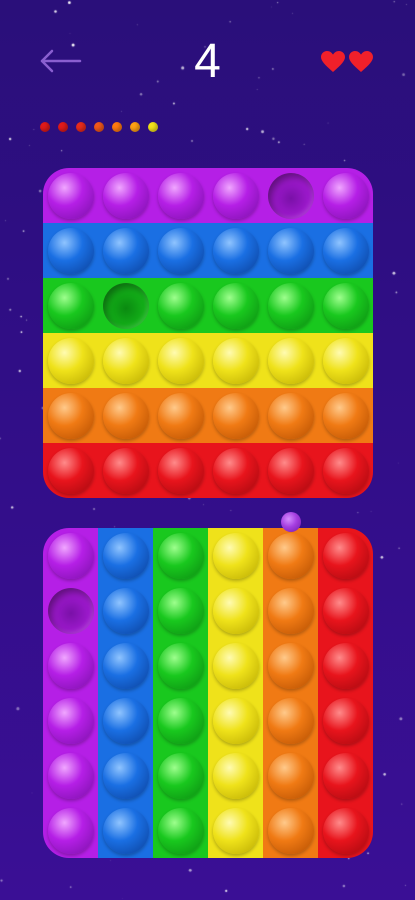 The image size is (415, 900). What do you see at coordinates (347, 62) in the screenshot?
I see `lives-indicator` at bounding box center [347, 62].